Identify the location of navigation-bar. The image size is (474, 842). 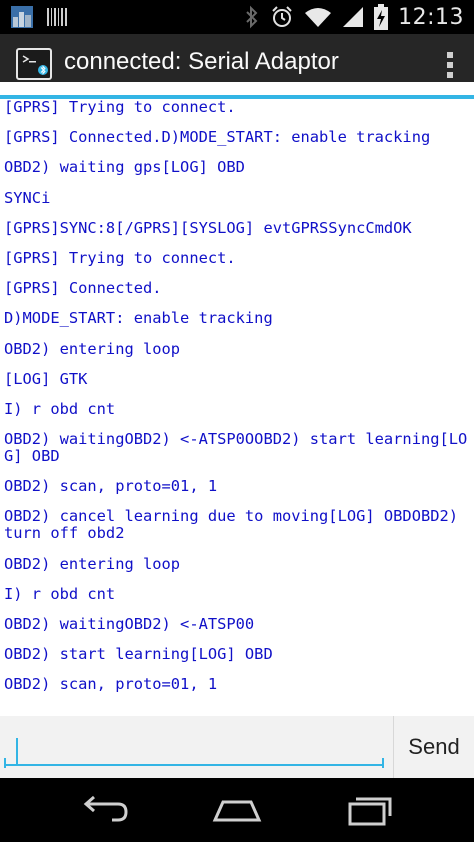
(237, 810).